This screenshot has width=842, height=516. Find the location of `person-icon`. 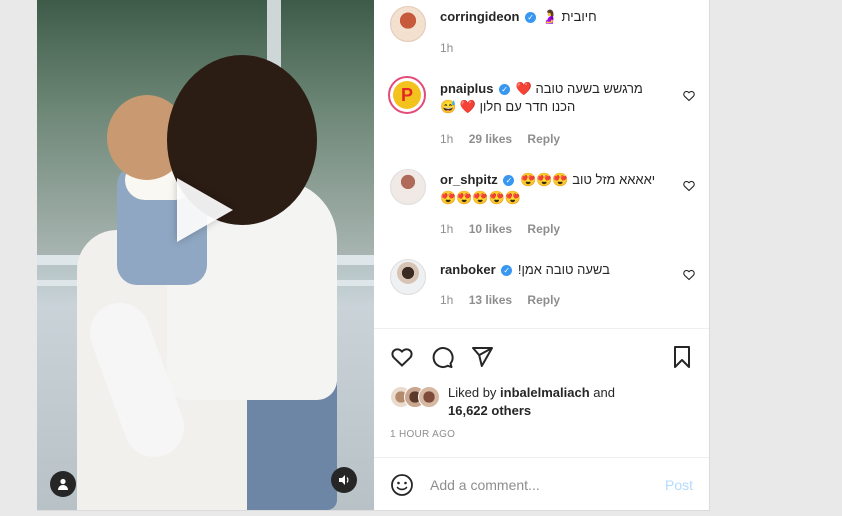

person-icon is located at coordinates (63, 484).